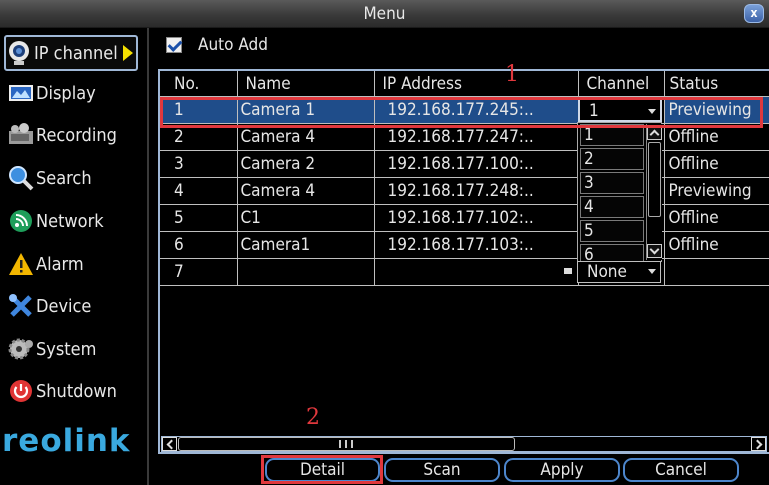 Image resolution: width=769 pixels, height=485 pixels. I want to click on table-row: 4 Camera 4 192.168.177.248:.. Previewing, so click(464, 191).